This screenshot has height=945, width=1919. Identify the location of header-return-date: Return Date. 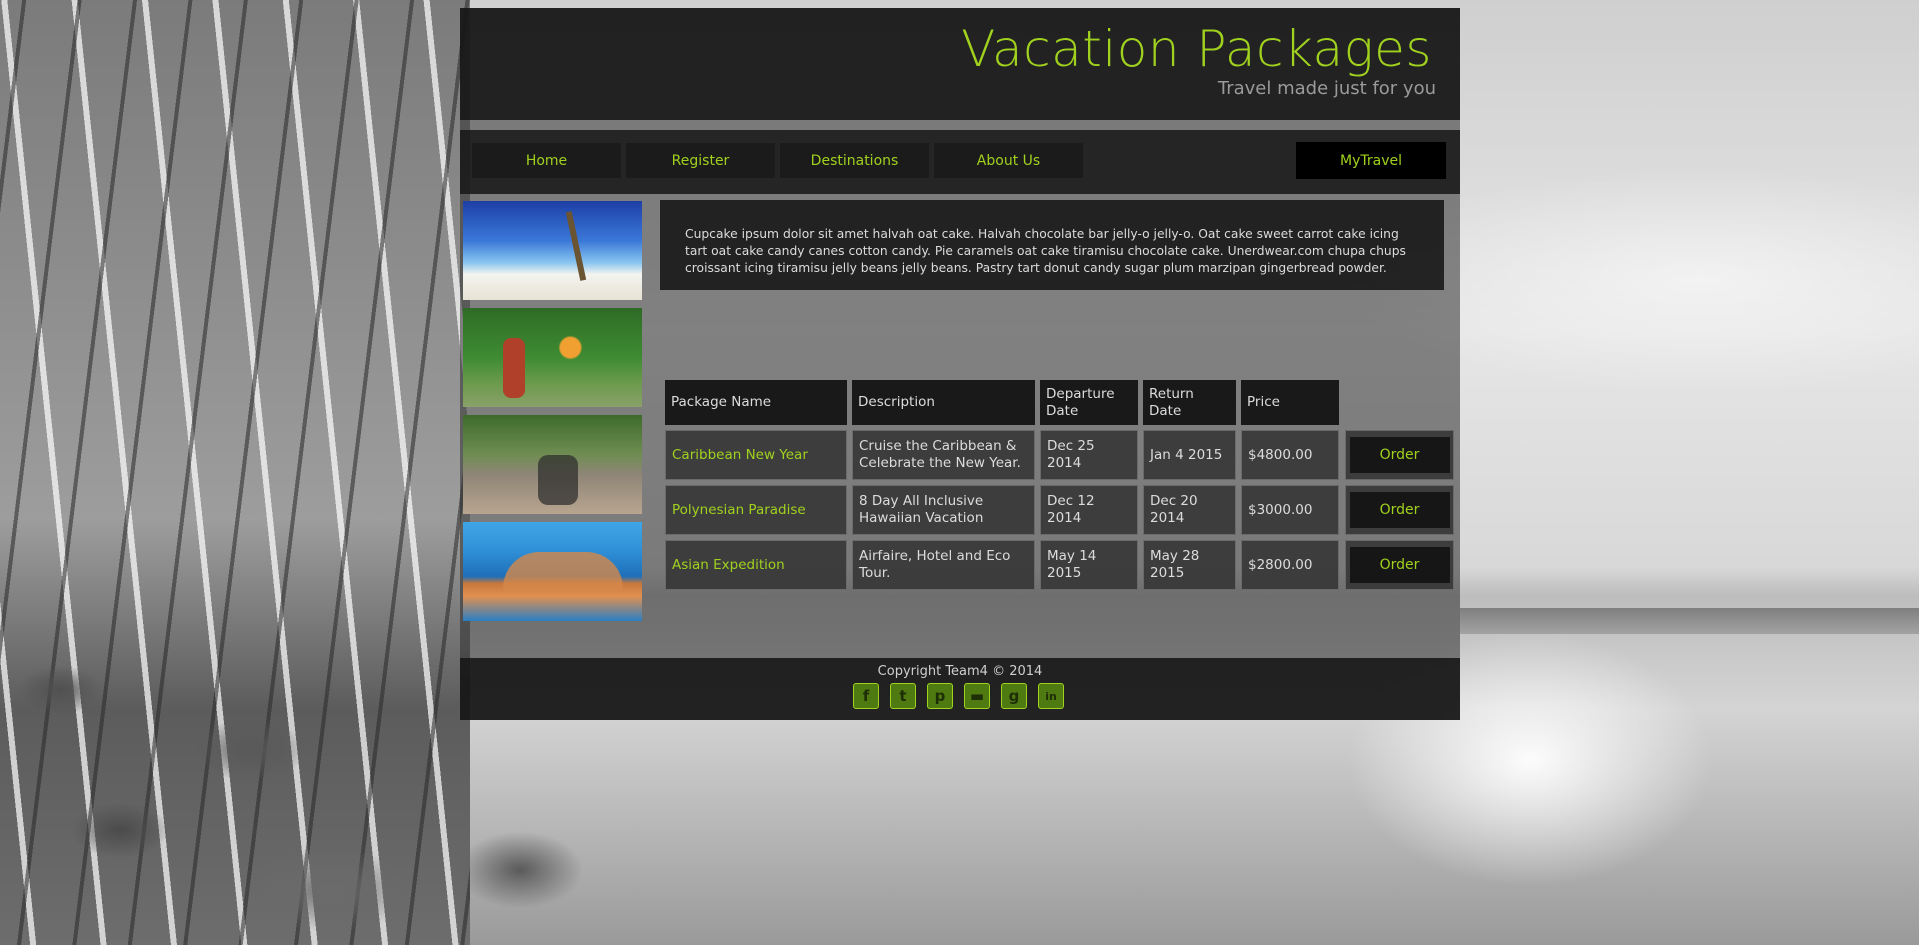
(1189, 402).